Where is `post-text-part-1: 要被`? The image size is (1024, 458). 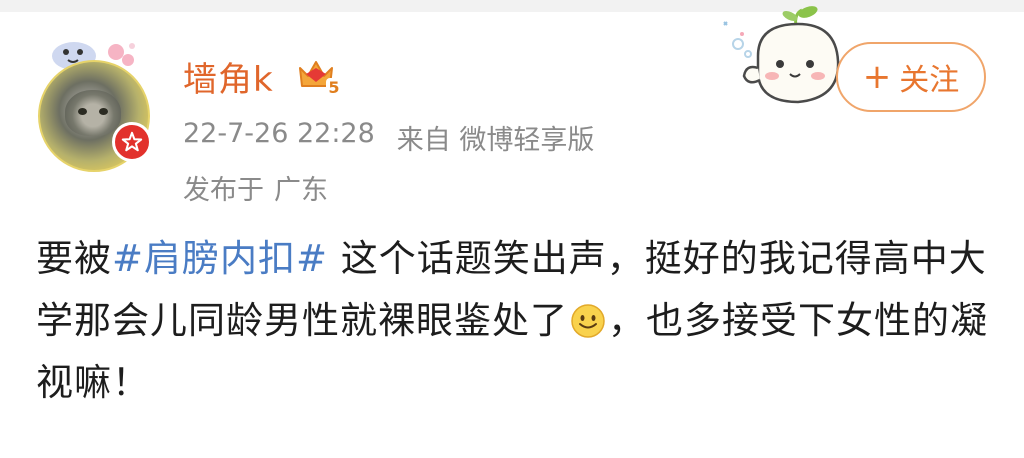 post-text-part-1: 要被 is located at coordinates (74, 258).